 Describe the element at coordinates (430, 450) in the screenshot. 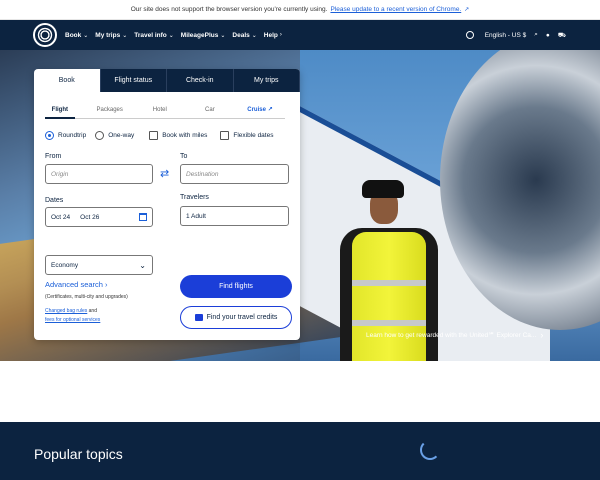

I see `loading-spinner-icon` at that location.